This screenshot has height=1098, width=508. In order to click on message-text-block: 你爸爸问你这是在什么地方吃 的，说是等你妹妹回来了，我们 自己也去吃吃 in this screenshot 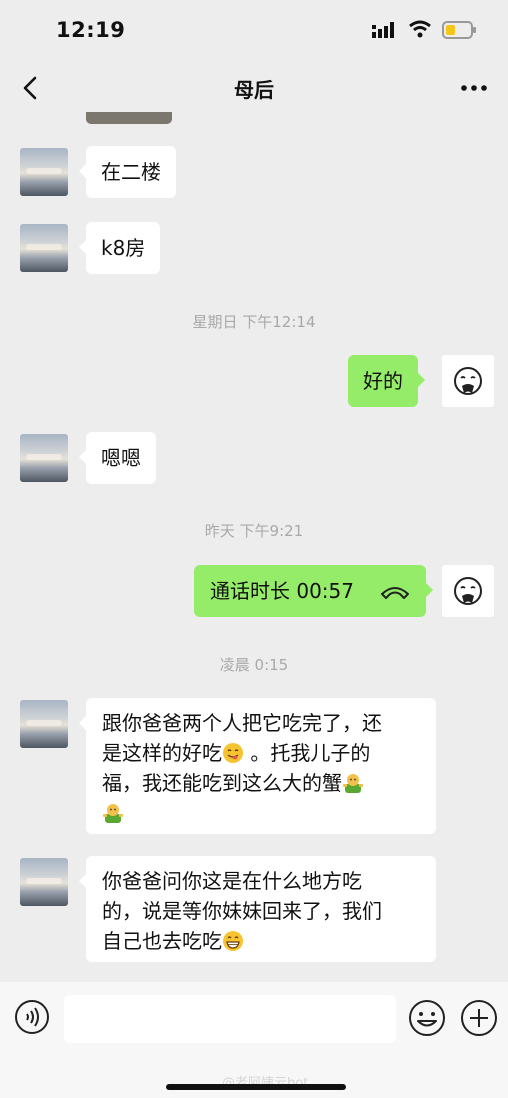, I will do `click(242, 911)`.